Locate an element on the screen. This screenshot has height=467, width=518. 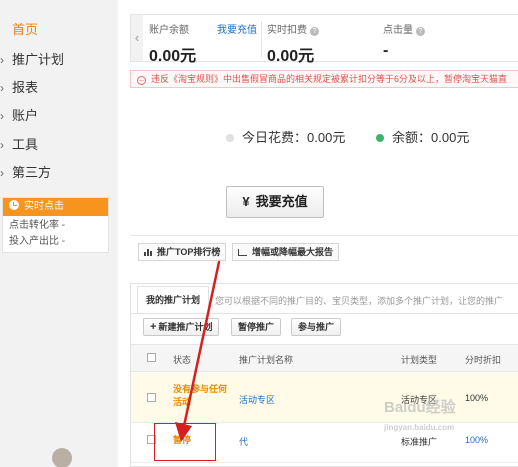
roi-label: 投入产出比 is located at coordinates (34, 241).